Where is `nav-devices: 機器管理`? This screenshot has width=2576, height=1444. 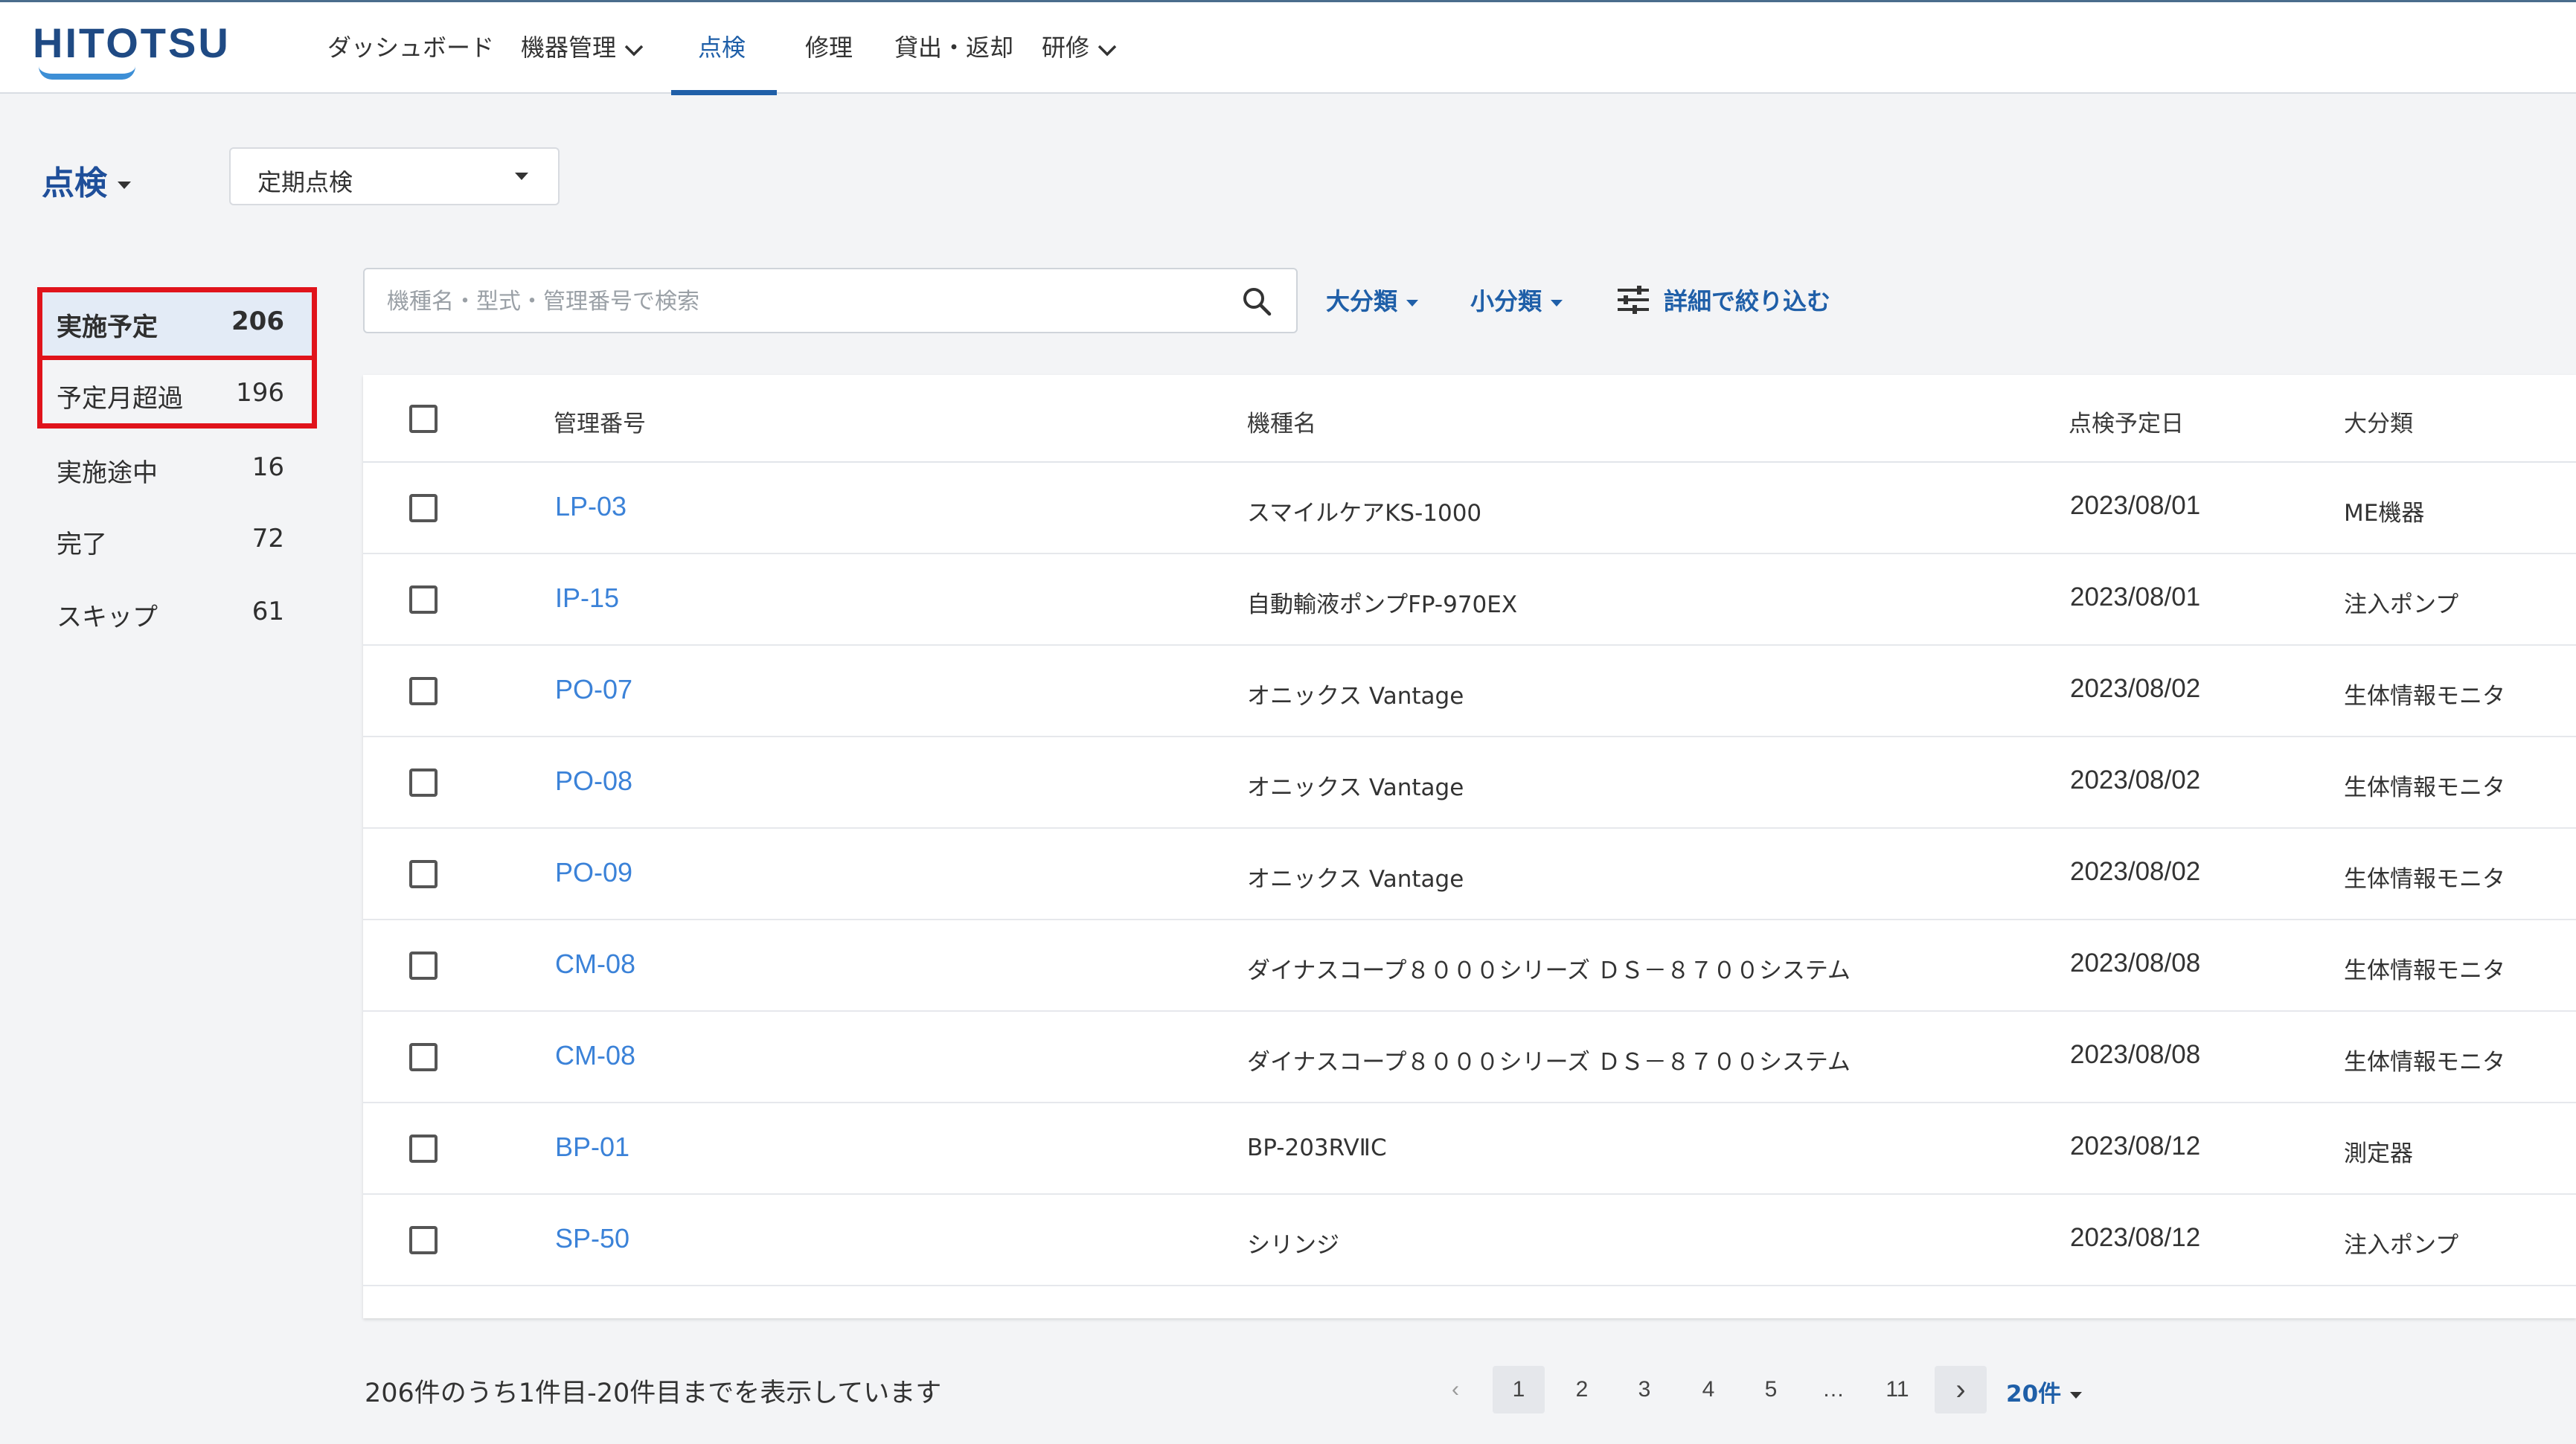
nav-devices: 機器管理 is located at coordinates (582, 62).